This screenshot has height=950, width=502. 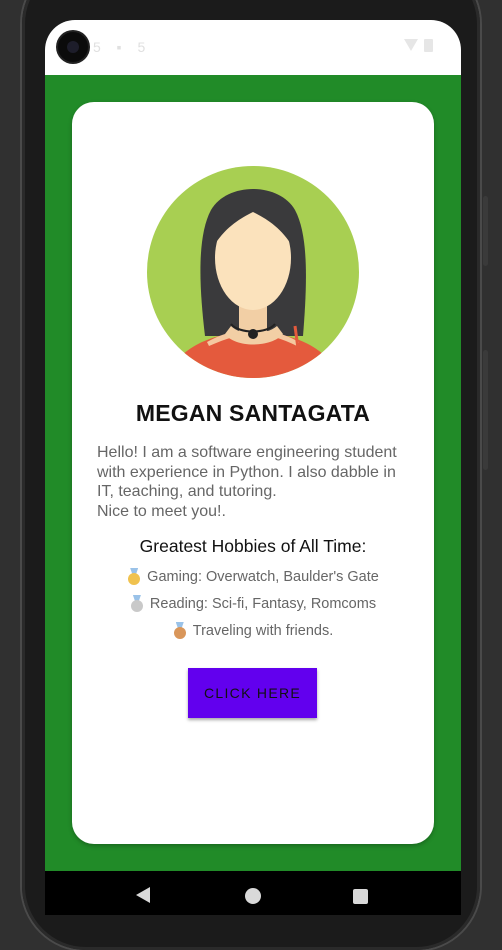 What do you see at coordinates (485, 410) in the screenshot?
I see `power-button` at bounding box center [485, 410].